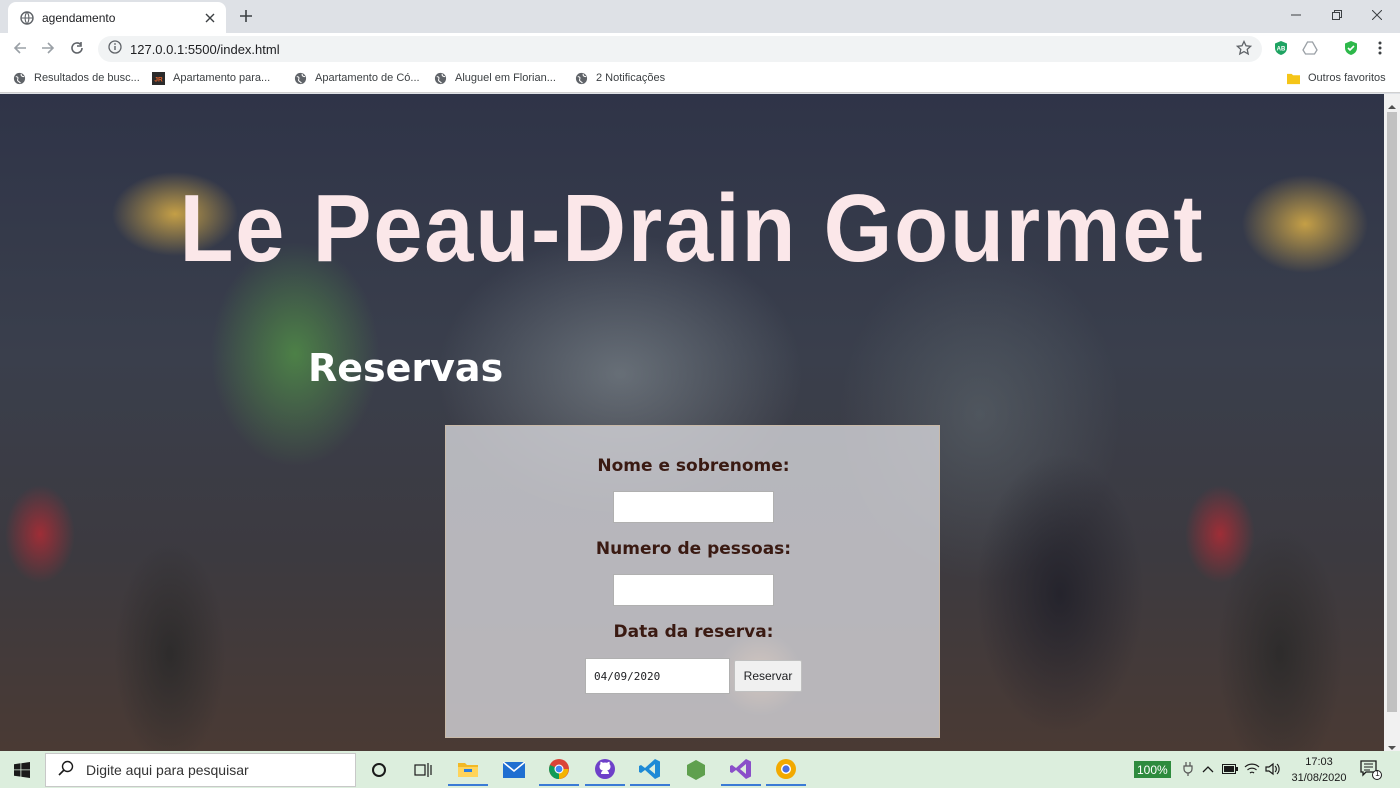  I want to click on adblock-icon: AB, so click(1281, 48).